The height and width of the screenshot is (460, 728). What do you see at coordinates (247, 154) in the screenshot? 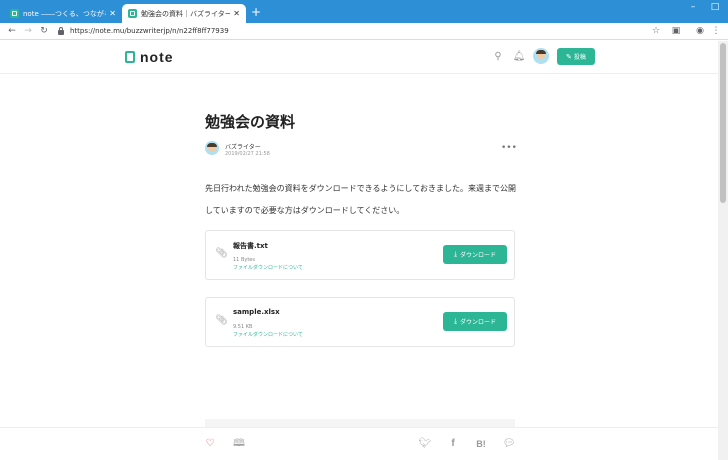
I see `post-date: 2019/02/27 21:58` at bounding box center [247, 154].